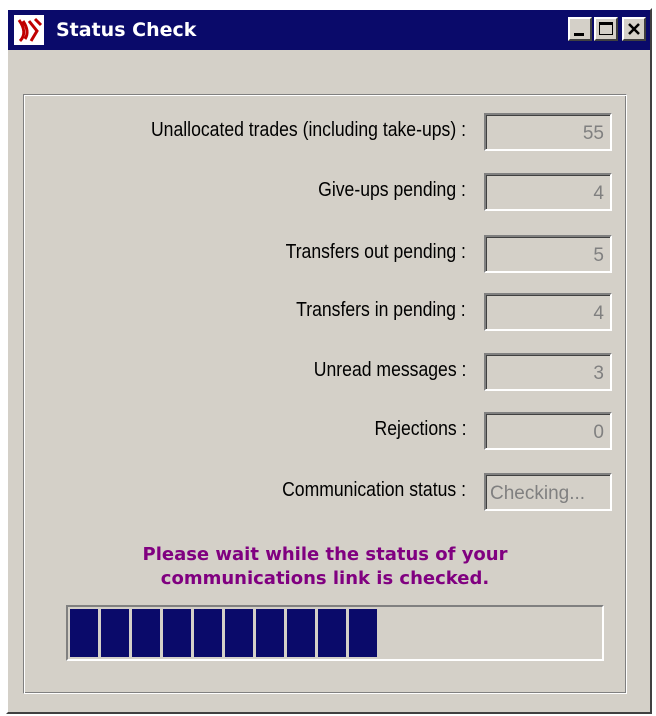 The height and width of the screenshot is (716, 656). Describe the element at coordinates (375, 252) in the screenshot. I see `transfers-out-pending-label: Transfers out pending :` at that location.